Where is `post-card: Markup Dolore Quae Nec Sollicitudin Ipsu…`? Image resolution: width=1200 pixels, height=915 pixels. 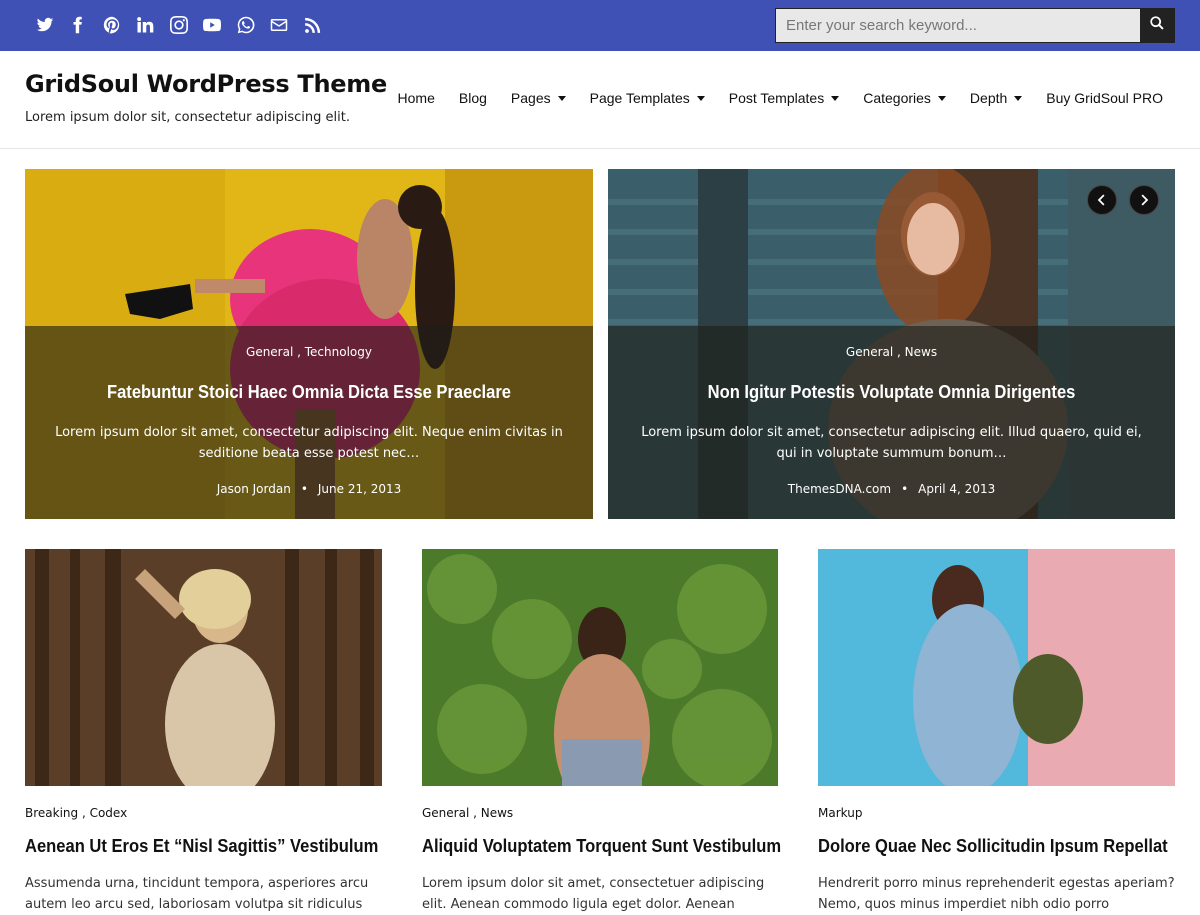
post-card: Markup Dolore Quae Nec Sollicitudin Ipsu… is located at coordinates (996, 732).